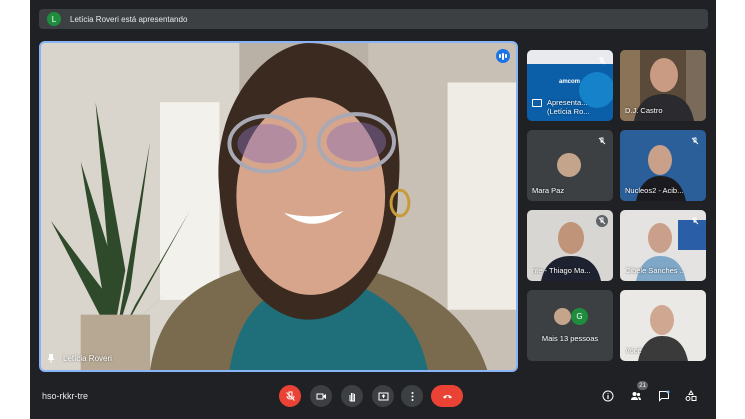 This screenshot has width=745, height=419. I want to click on main-name-tag: Letícia Roveri, so click(79, 358).